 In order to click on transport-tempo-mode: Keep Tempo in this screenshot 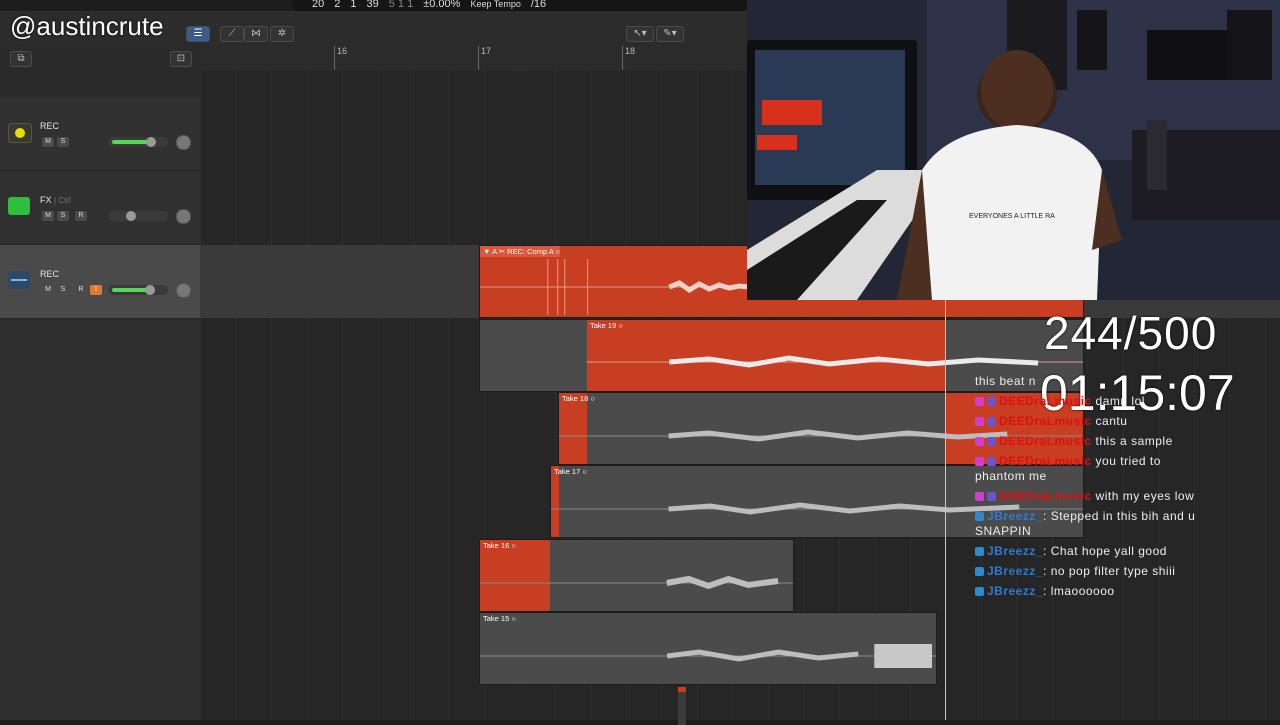, I will do `click(495, 4)`.